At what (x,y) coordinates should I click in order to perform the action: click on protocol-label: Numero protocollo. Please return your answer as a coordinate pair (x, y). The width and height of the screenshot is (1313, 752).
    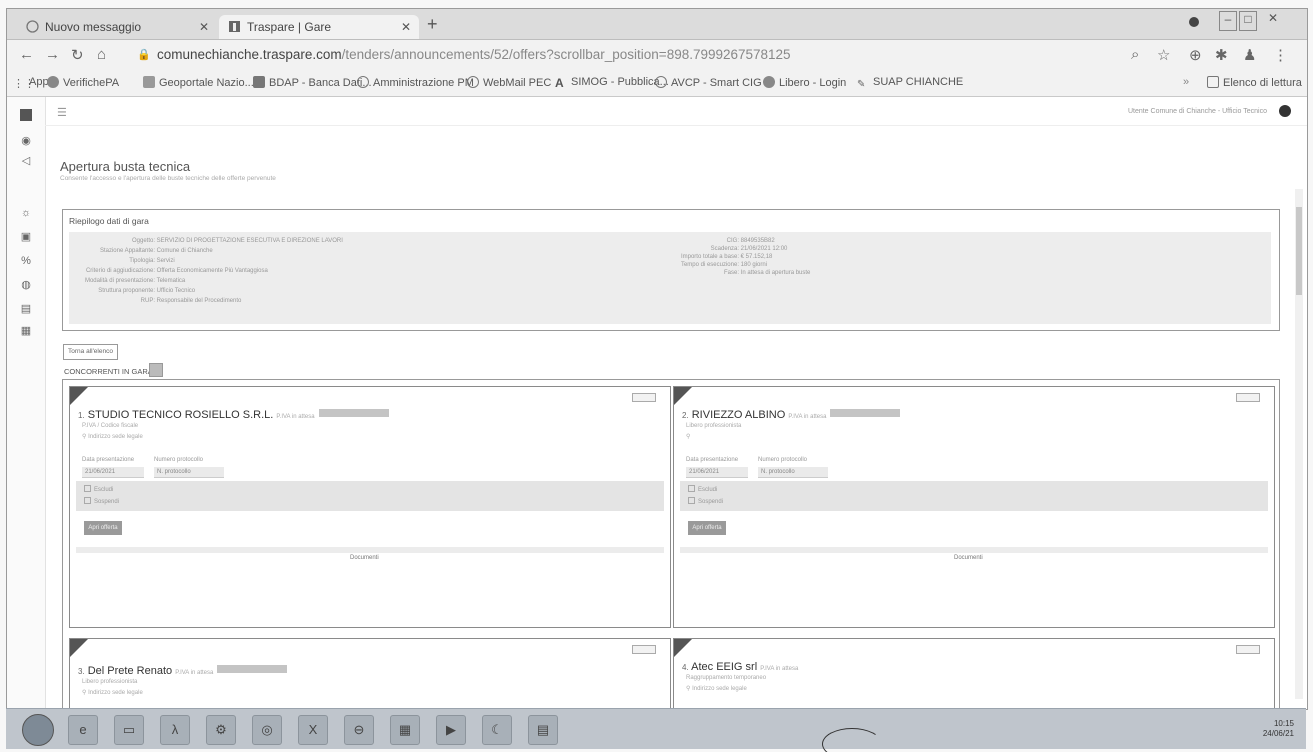
    Looking at the image, I should click on (179, 460).